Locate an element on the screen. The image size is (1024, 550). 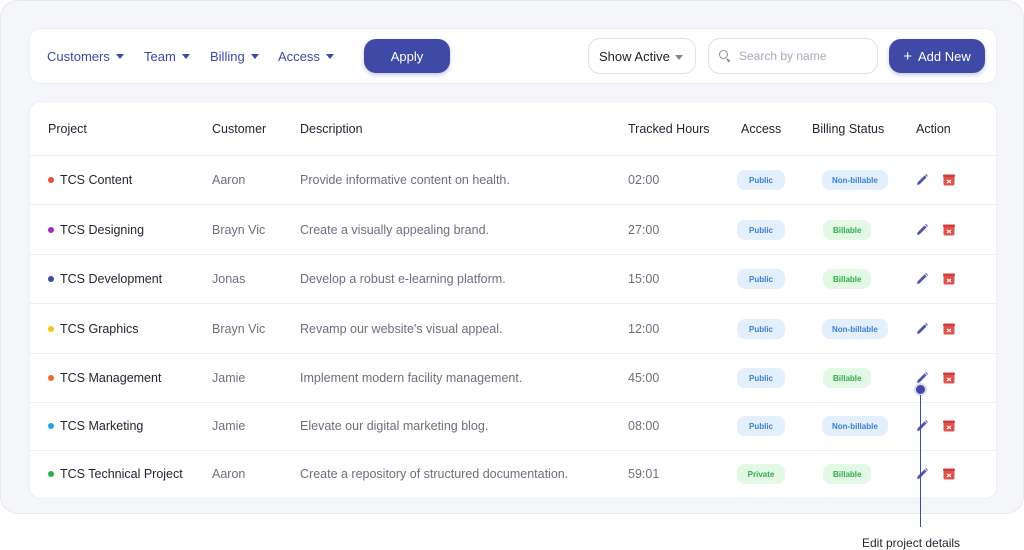
billing-filter-dropdown: Billing is located at coordinates (234, 56).